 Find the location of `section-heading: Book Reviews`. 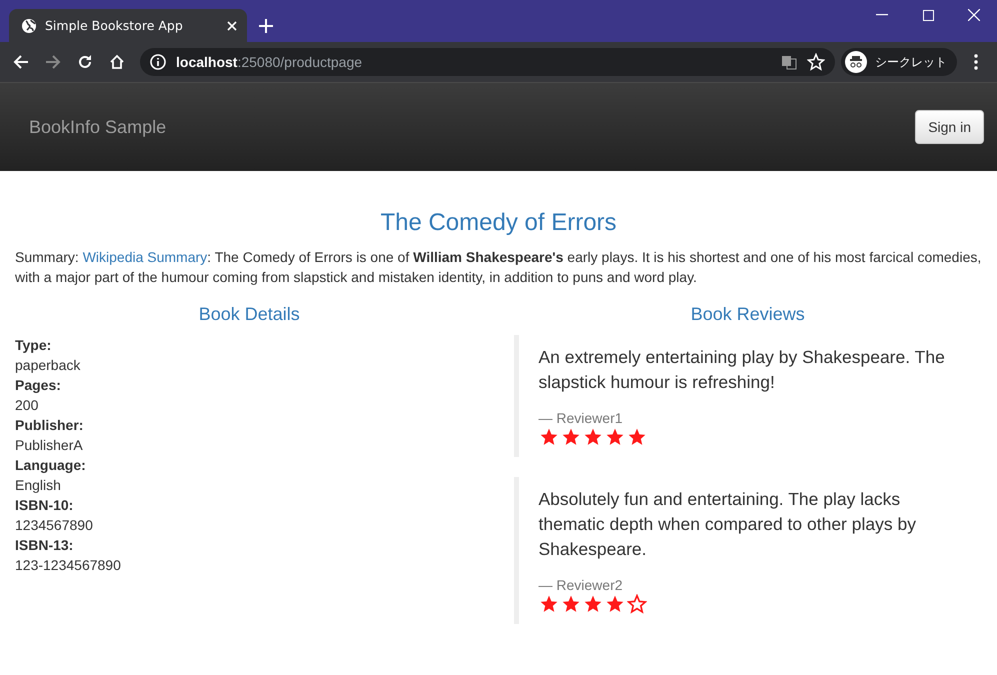

section-heading: Book Reviews is located at coordinates (748, 314).